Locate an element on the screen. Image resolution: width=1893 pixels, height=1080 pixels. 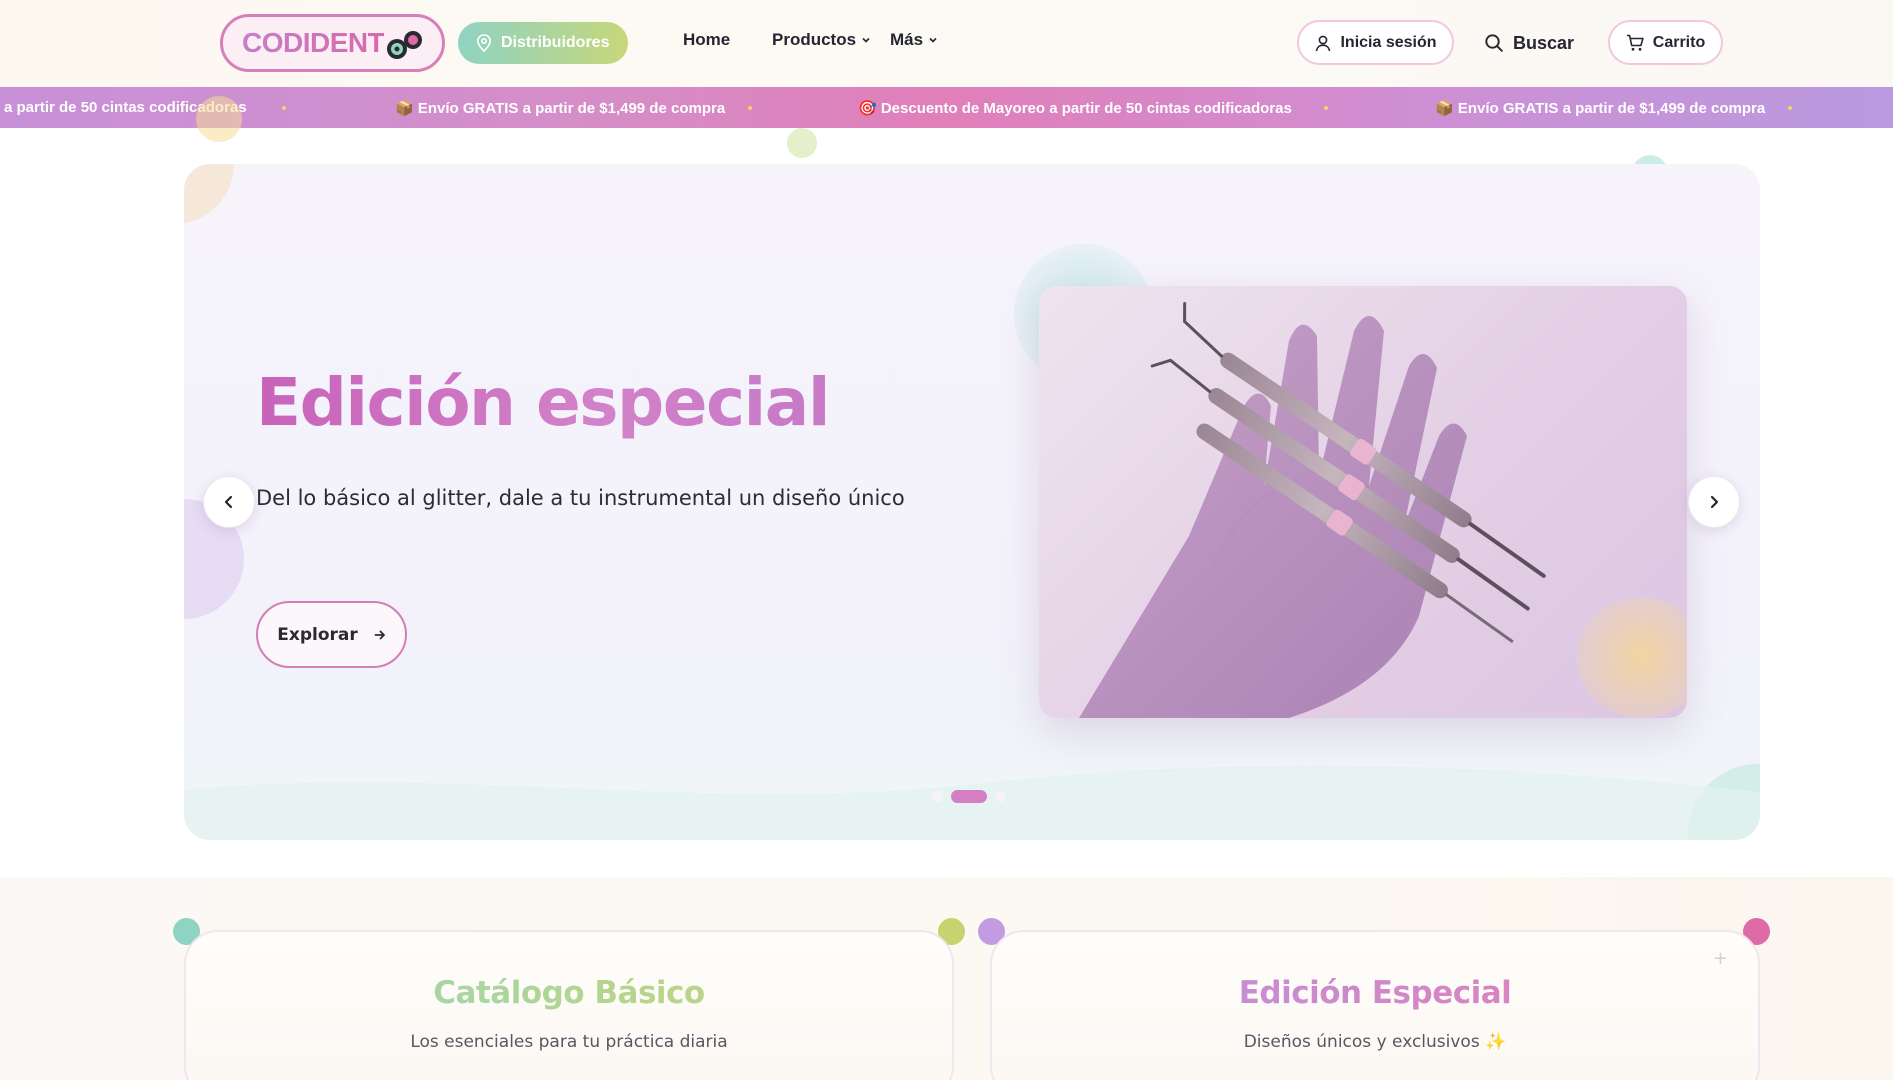
nav-home-label: Home is located at coordinates (707, 39).